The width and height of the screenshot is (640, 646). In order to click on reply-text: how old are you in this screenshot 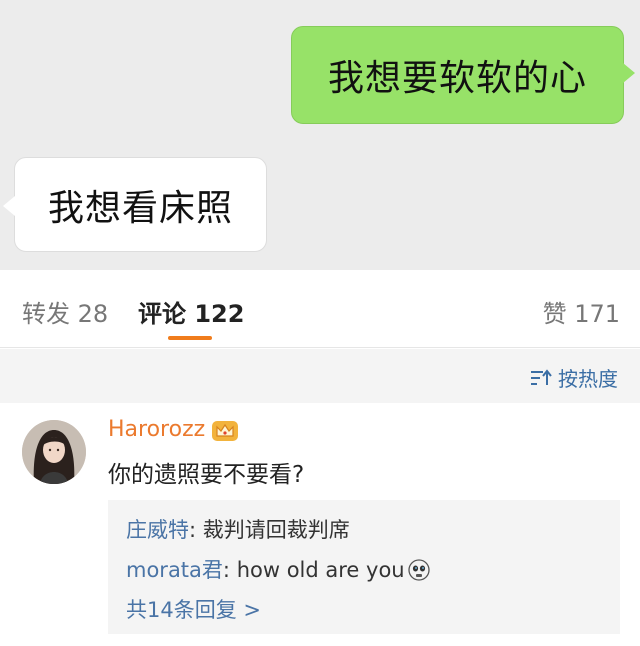, I will do `click(320, 570)`.